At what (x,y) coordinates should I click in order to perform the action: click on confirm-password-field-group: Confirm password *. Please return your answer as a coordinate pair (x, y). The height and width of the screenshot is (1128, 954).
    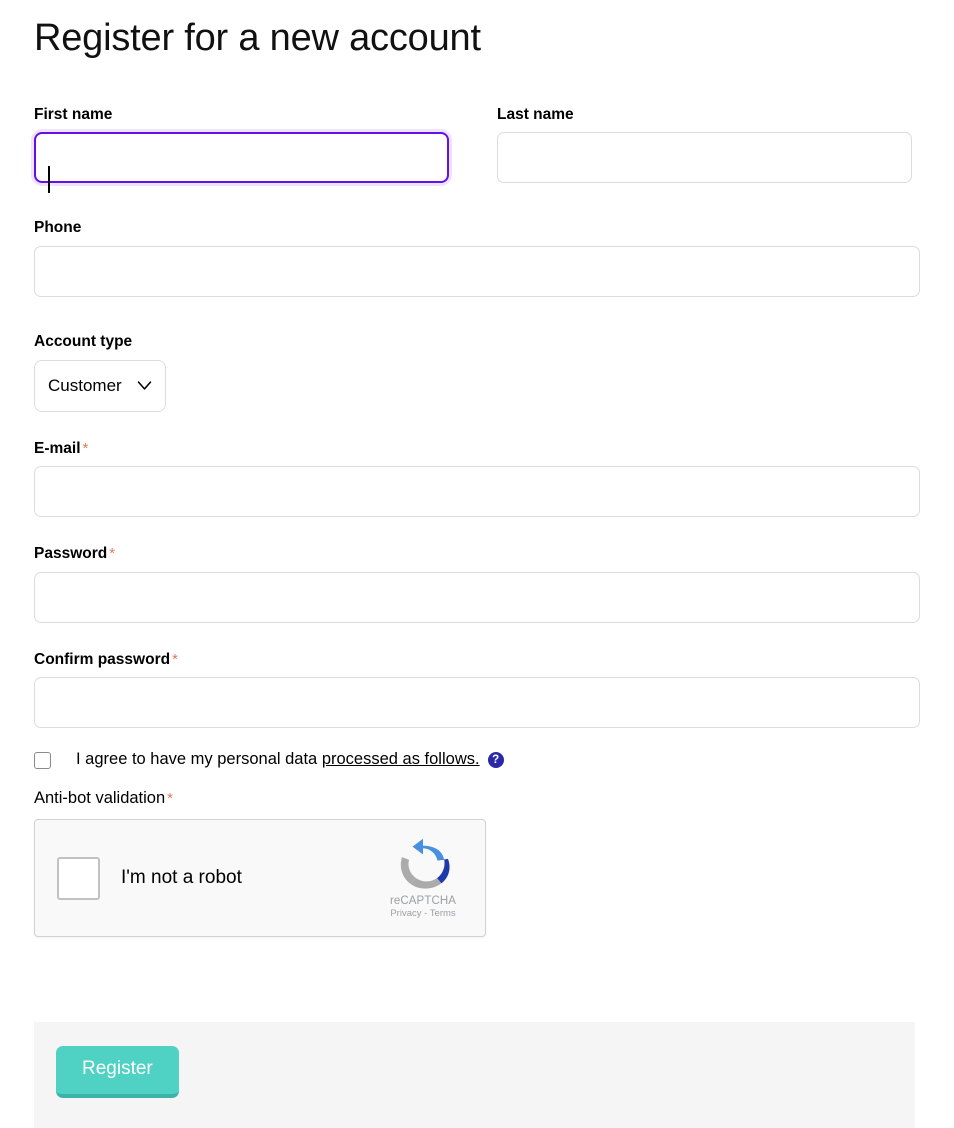
    Looking at the image, I should click on (477, 690).